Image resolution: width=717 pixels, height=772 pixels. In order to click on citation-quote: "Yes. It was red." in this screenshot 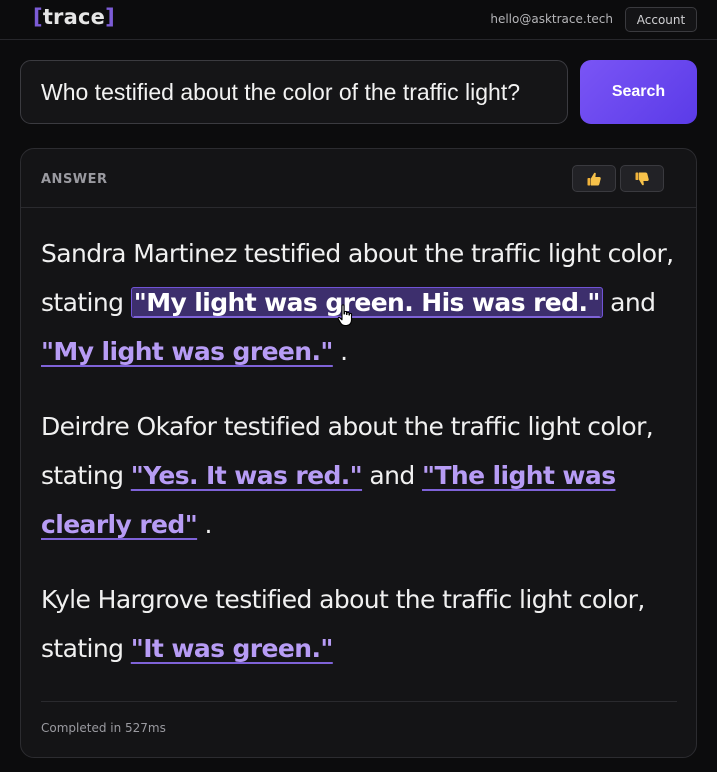, I will do `click(247, 475)`.